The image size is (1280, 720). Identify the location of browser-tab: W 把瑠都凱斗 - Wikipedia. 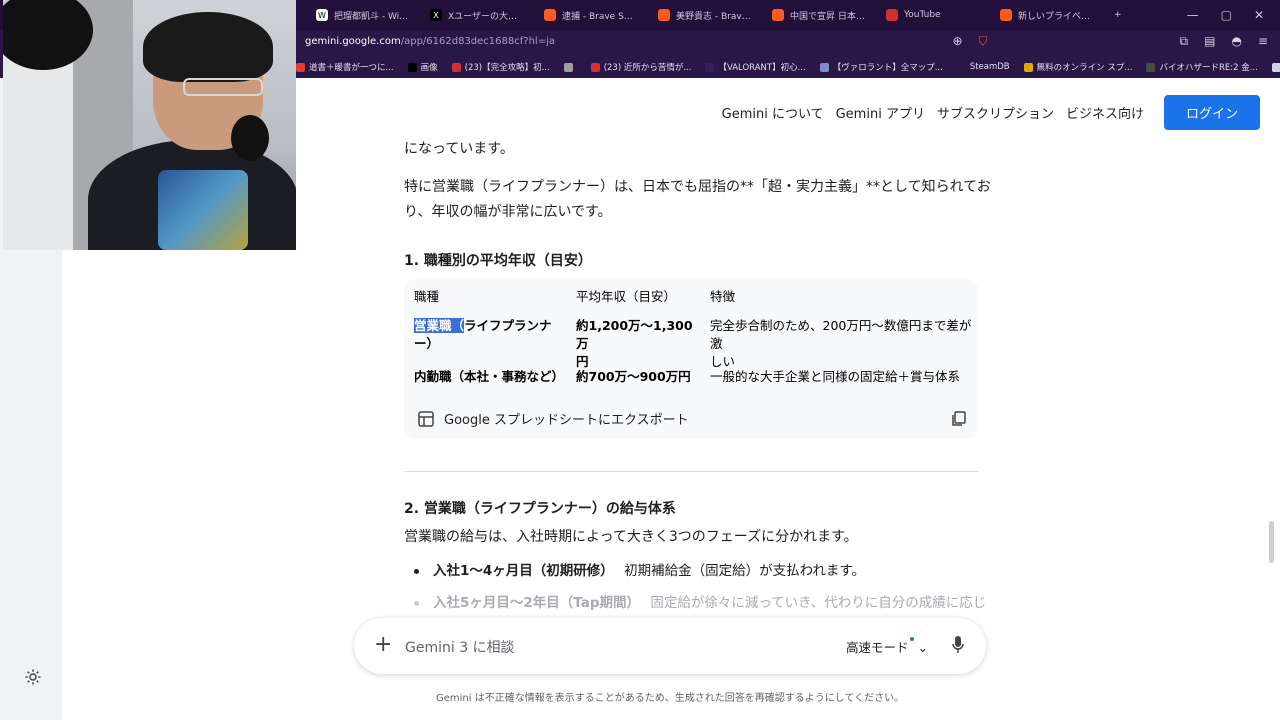
(363, 15).